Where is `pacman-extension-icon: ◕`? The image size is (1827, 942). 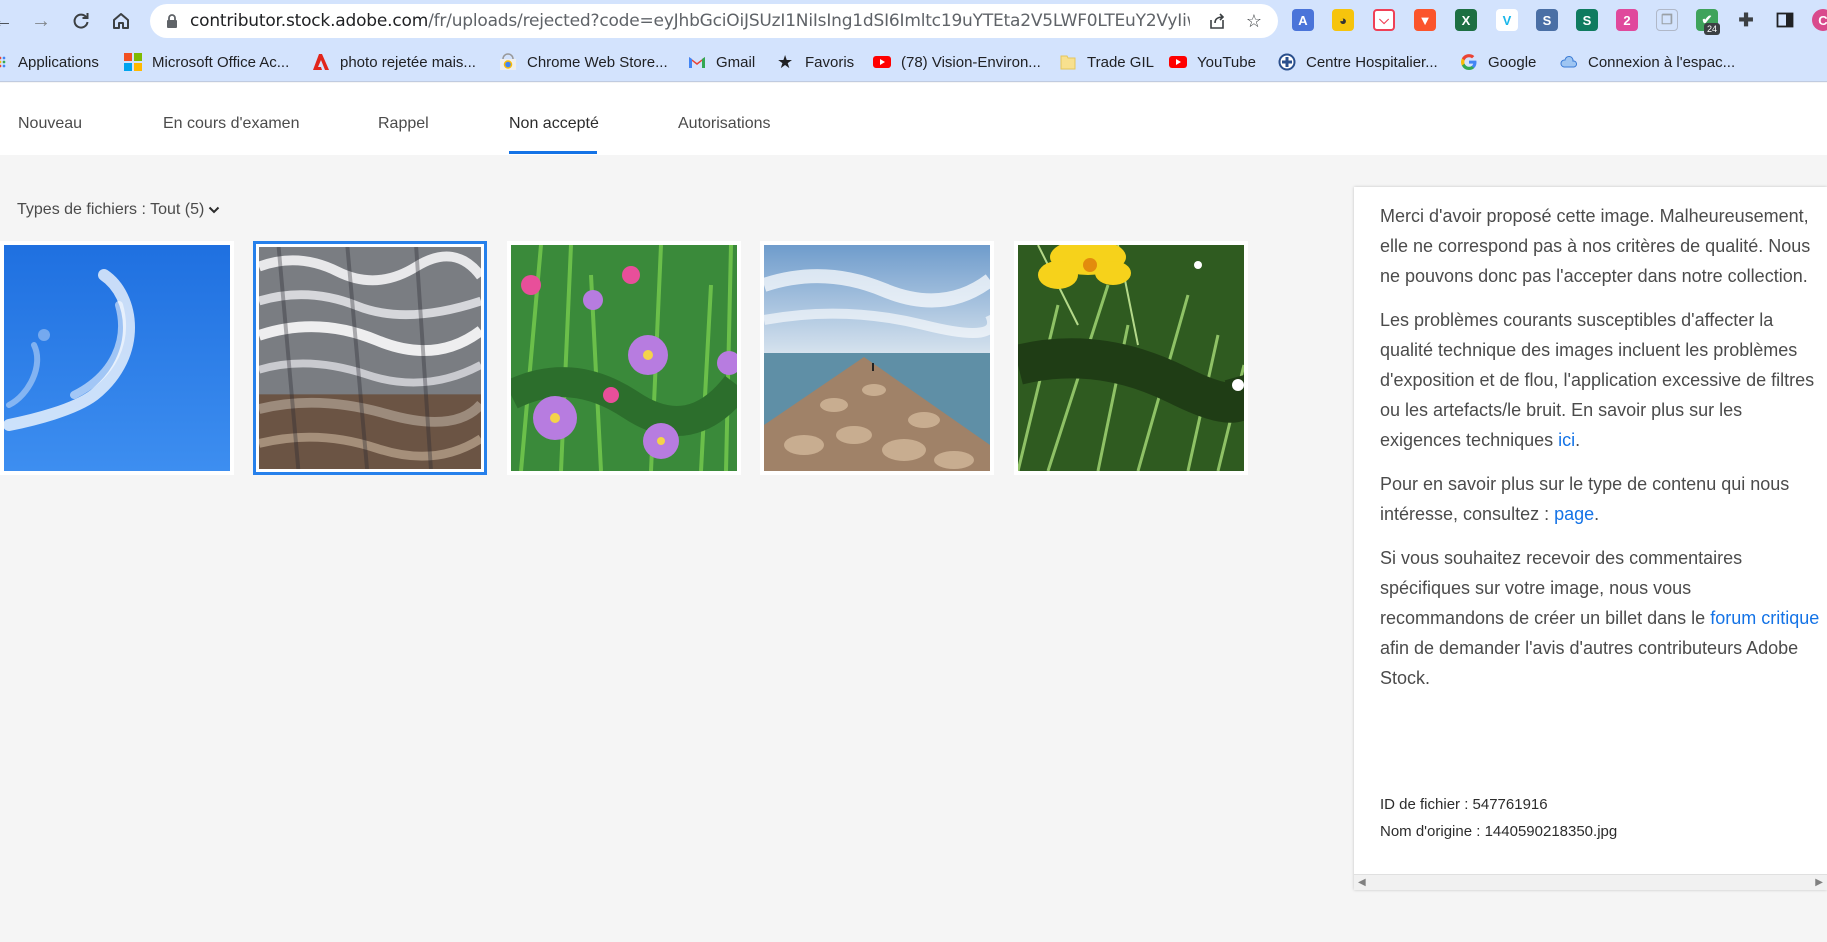 pacman-extension-icon: ◕ is located at coordinates (1343, 20).